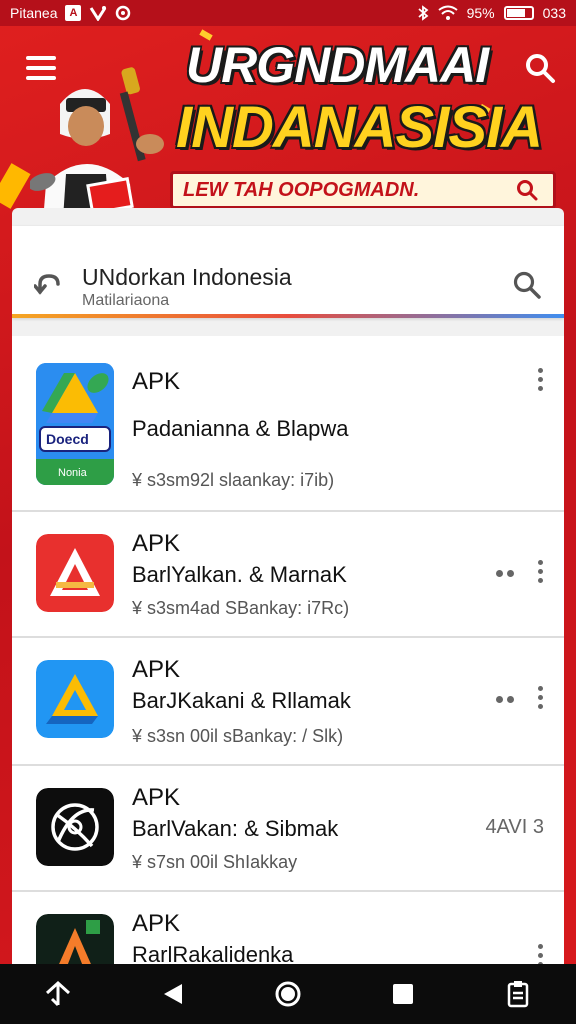 Image resolution: width=576 pixels, height=1024 pixels. I want to click on signal-v-icon, so click(98, 13).